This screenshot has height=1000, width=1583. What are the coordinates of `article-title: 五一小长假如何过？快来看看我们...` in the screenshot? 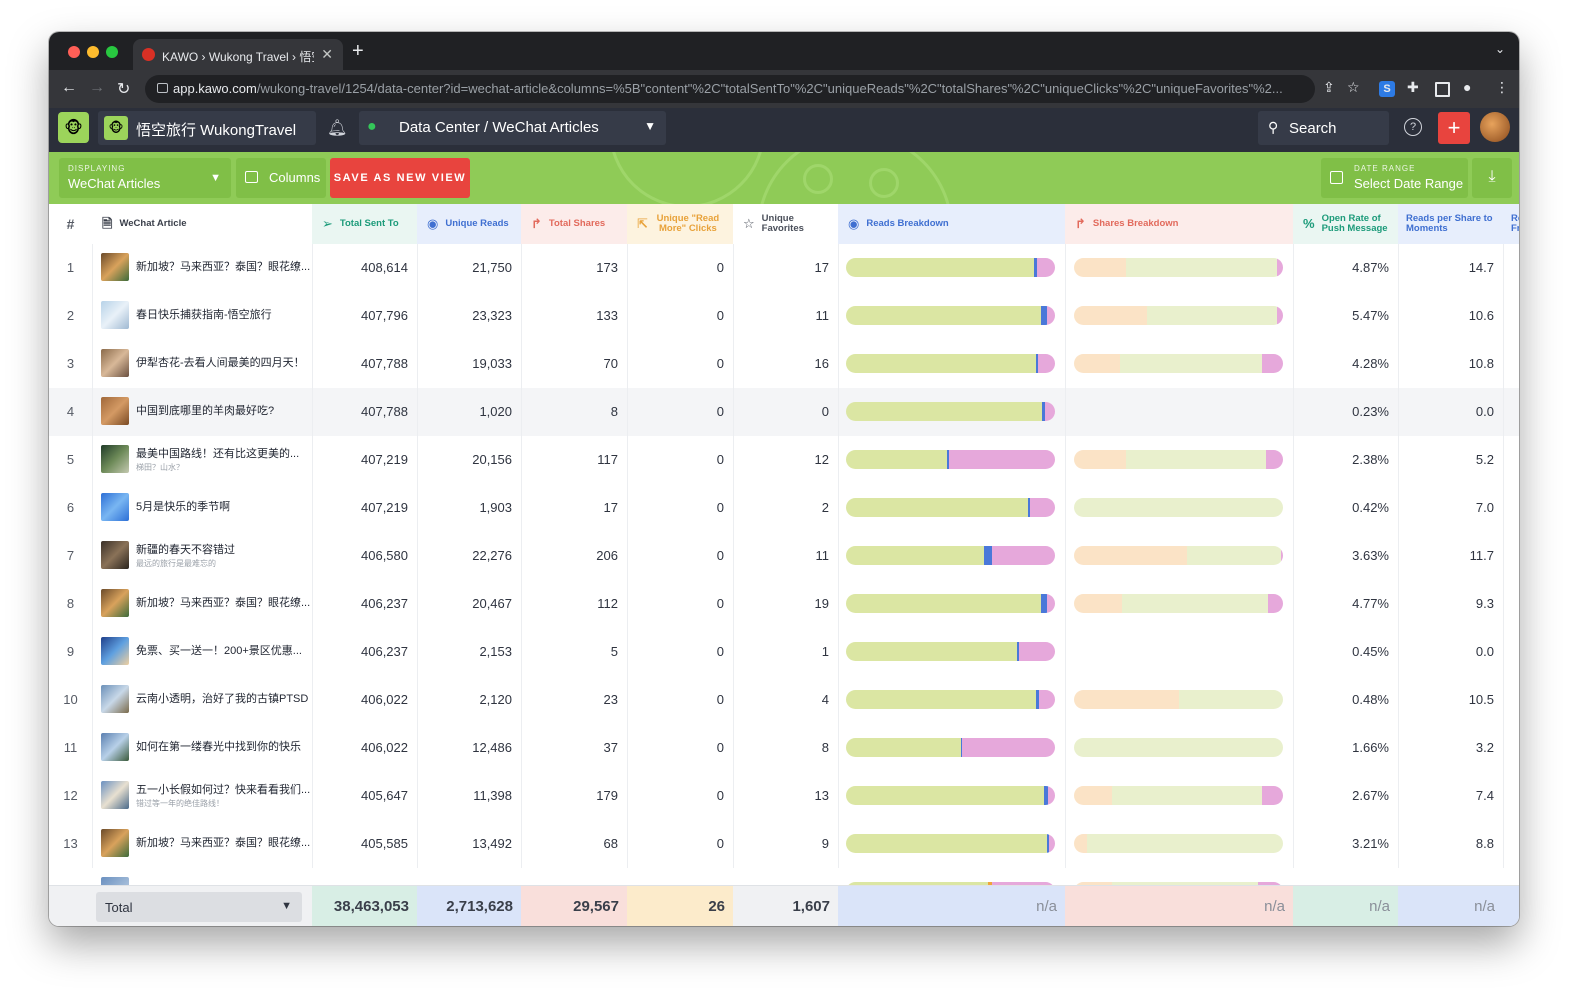 It's located at (223, 790).